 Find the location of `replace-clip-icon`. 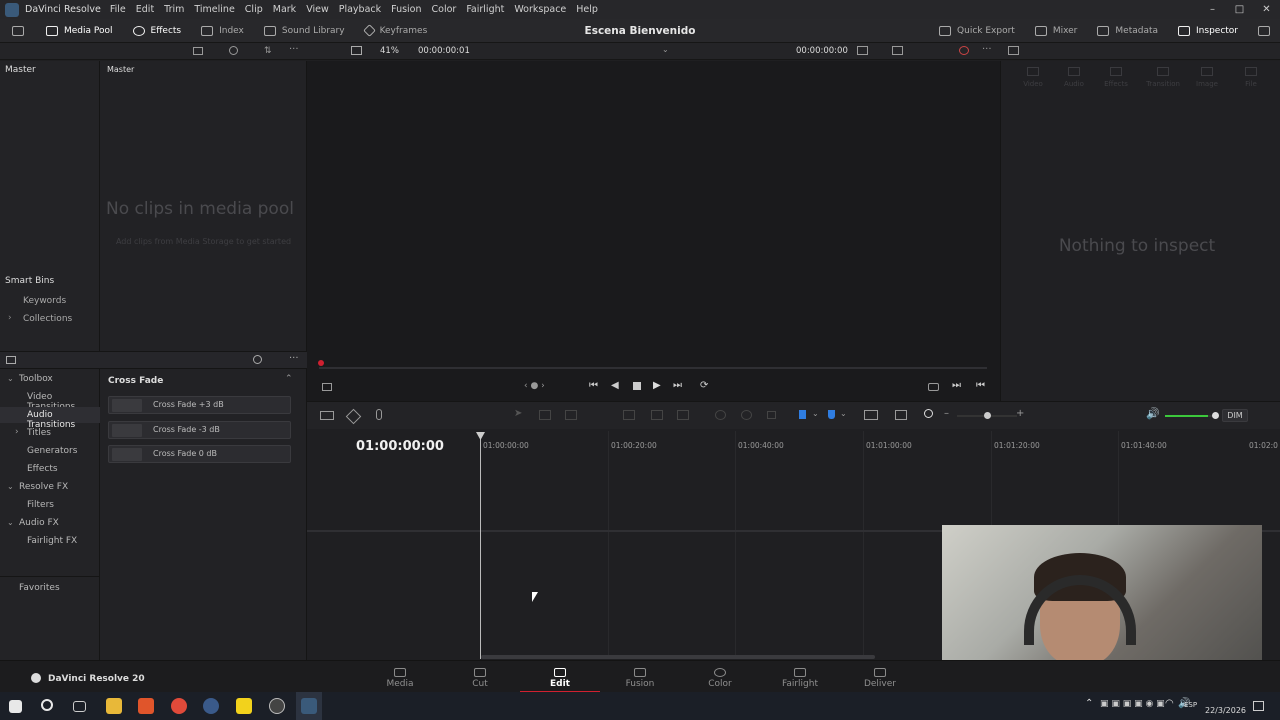

replace-clip-icon is located at coordinates (683, 415).